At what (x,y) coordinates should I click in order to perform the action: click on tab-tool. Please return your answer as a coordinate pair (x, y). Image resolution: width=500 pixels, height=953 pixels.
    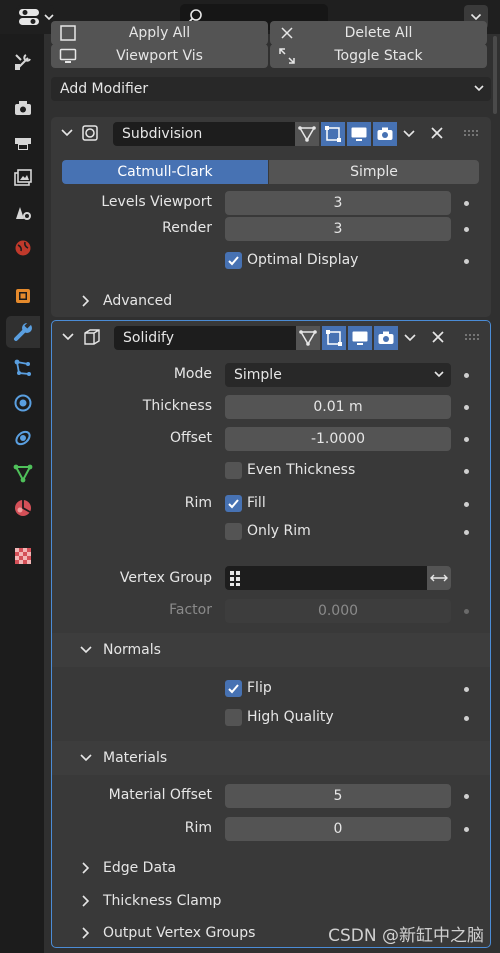
    Looking at the image, I should click on (23, 62).